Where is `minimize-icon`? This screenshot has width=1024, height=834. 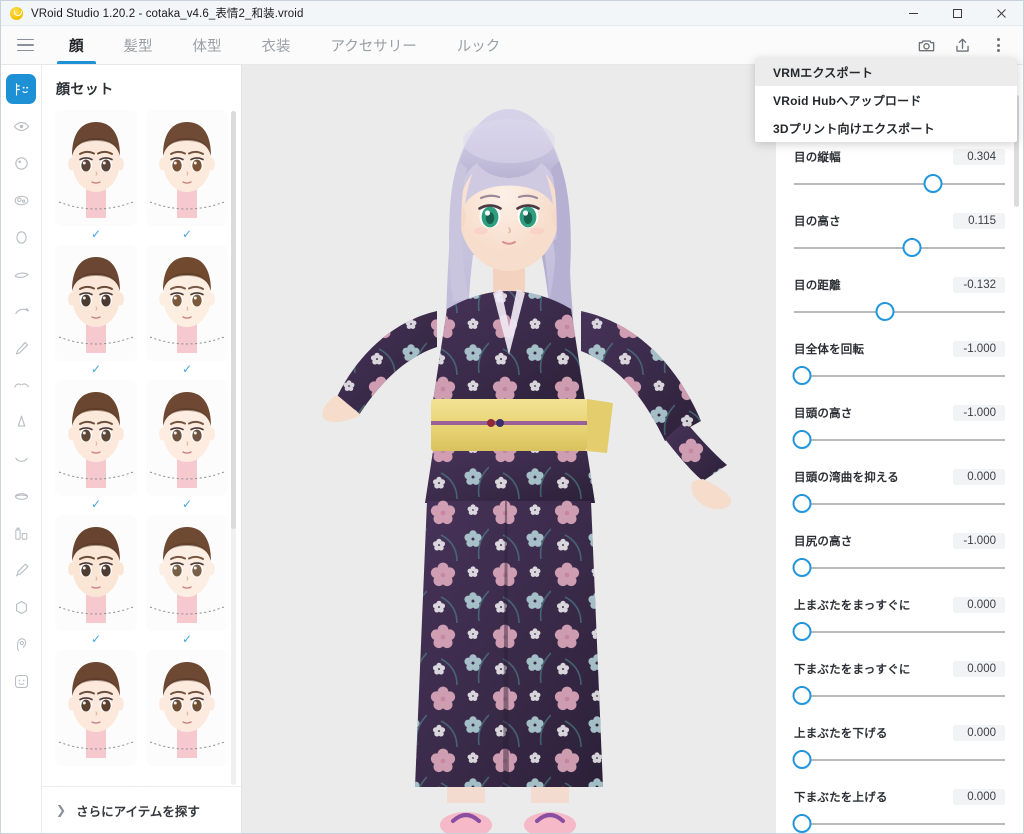 minimize-icon is located at coordinates (913, 13).